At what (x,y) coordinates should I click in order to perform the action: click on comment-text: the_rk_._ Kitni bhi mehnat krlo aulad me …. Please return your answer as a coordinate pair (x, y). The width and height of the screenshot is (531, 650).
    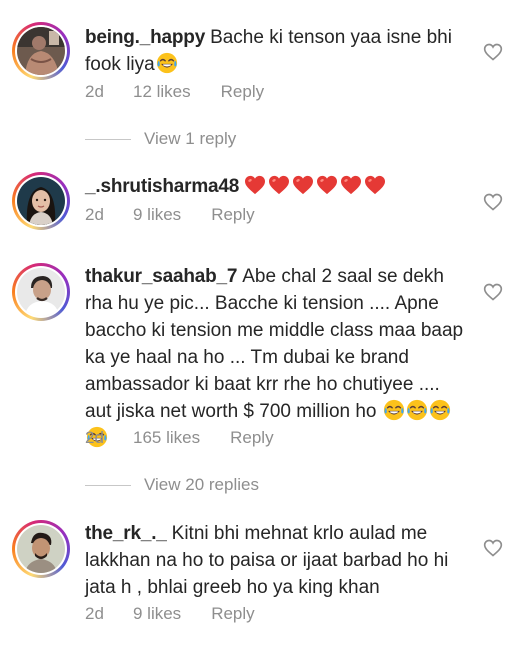
    Looking at the image, I should click on (277, 560).